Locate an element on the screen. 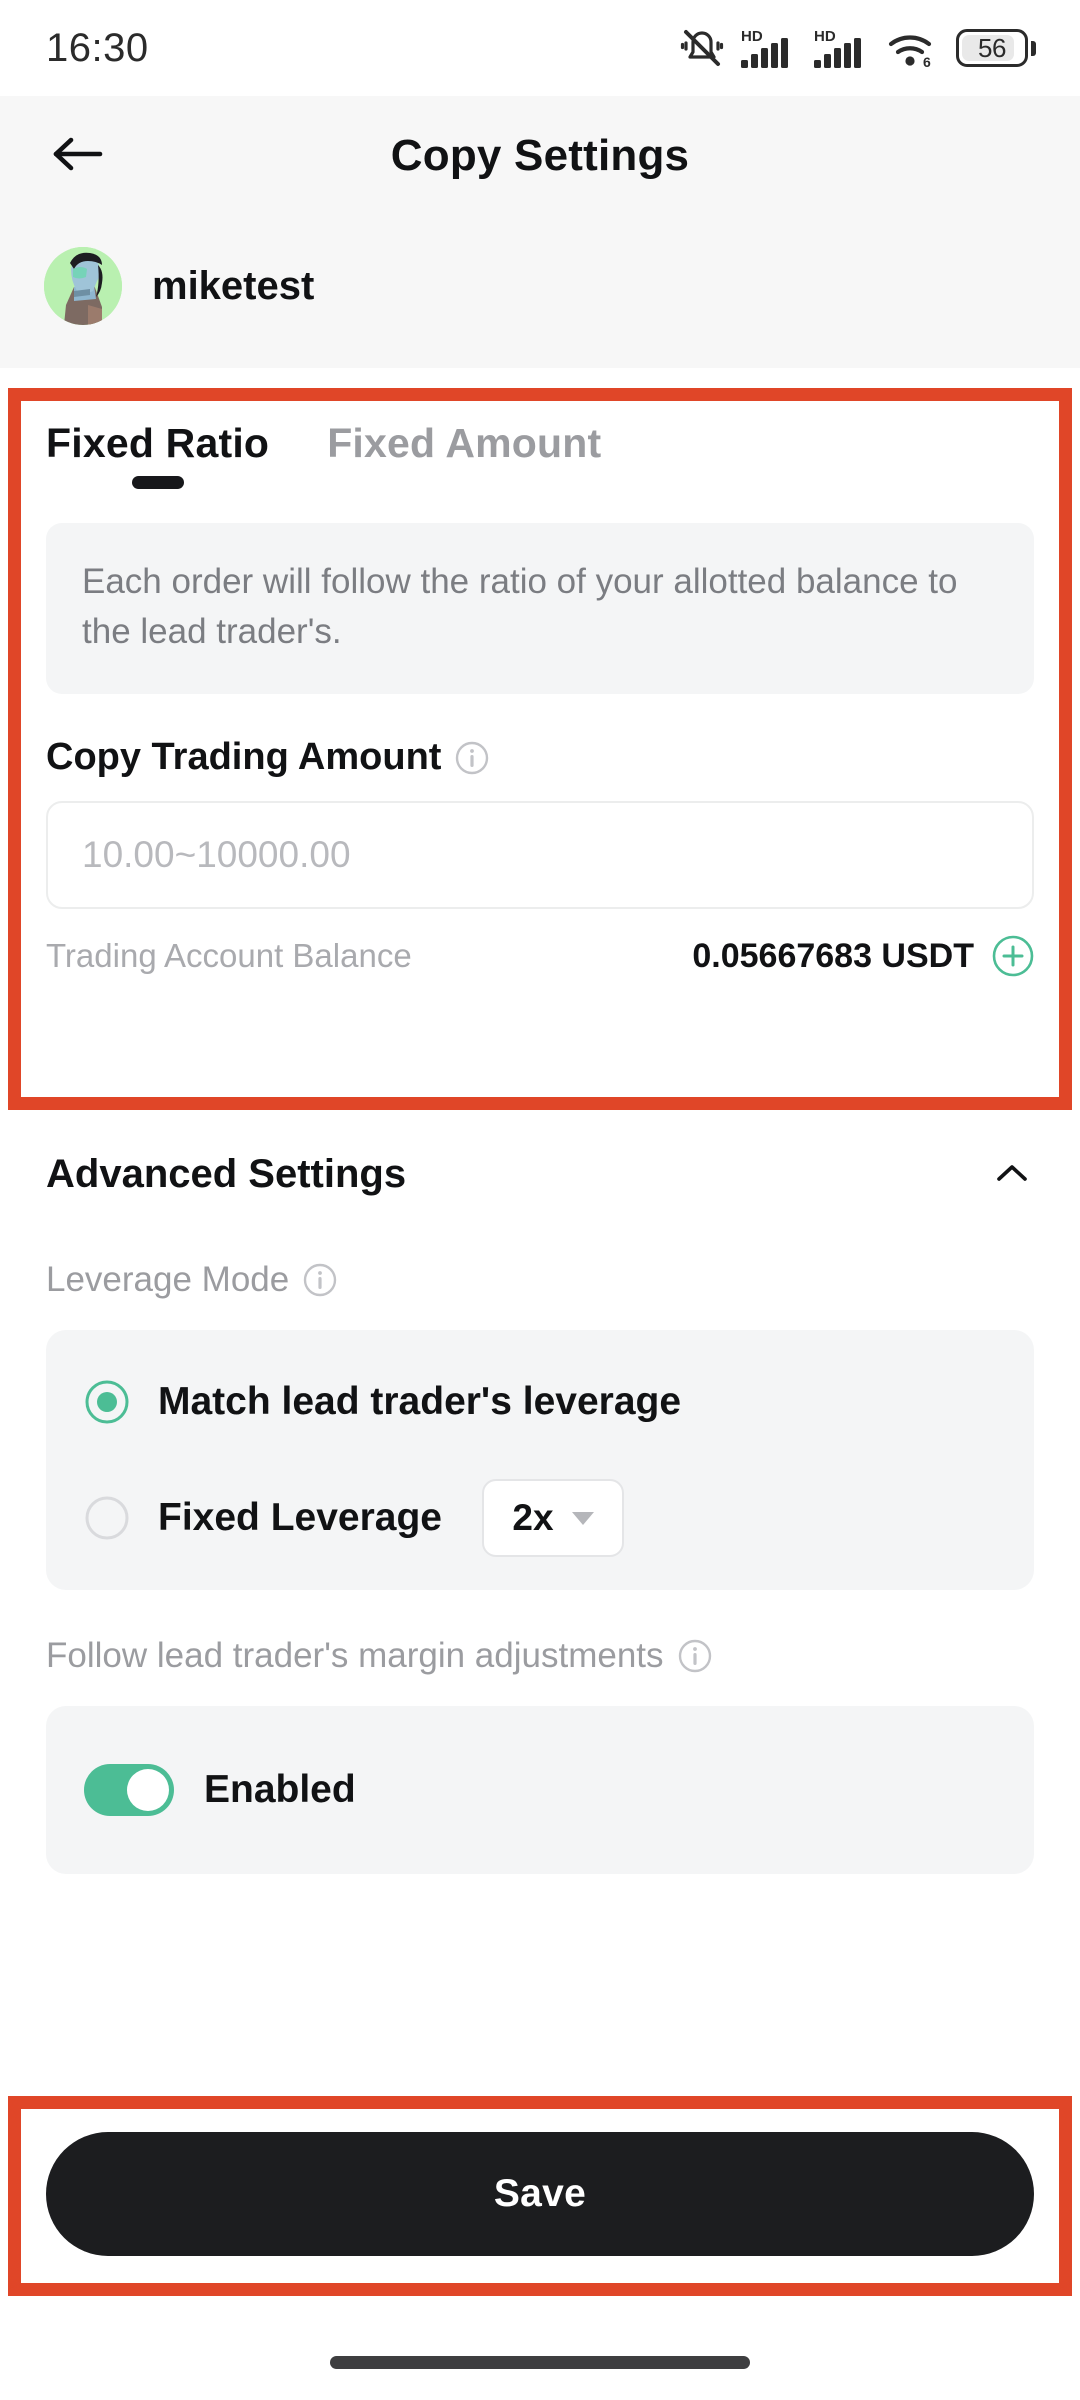 The width and height of the screenshot is (1080, 2400). trading-account-balance-right: 0.05667683 USDT is located at coordinates (863, 956).